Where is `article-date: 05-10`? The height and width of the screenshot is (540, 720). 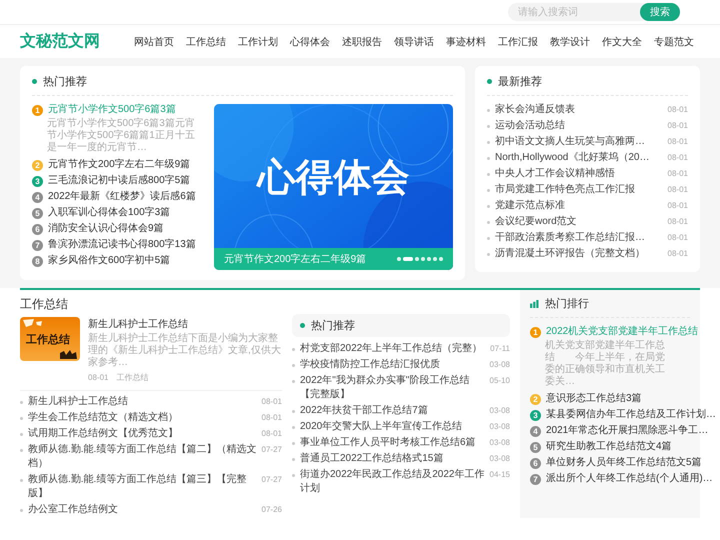
article-date: 05-10 is located at coordinates (500, 381).